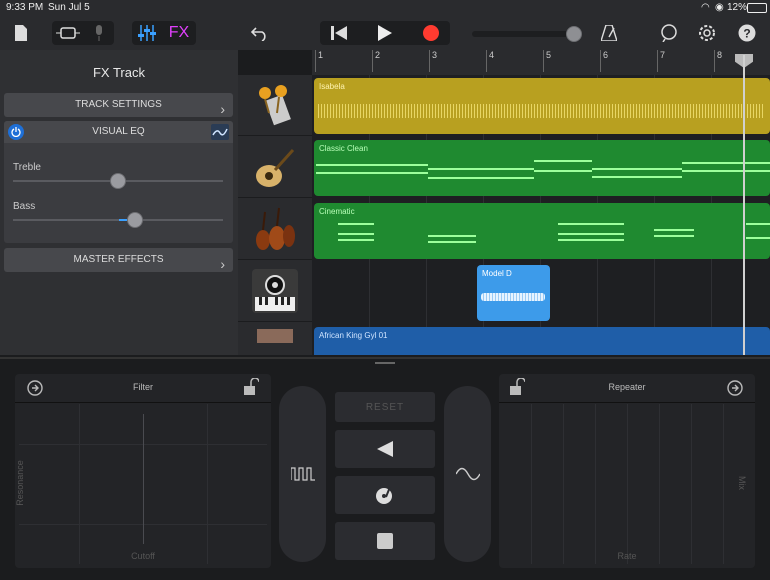 This screenshot has height=580, width=770. I want to click on mixer-icon, so click(147, 33).